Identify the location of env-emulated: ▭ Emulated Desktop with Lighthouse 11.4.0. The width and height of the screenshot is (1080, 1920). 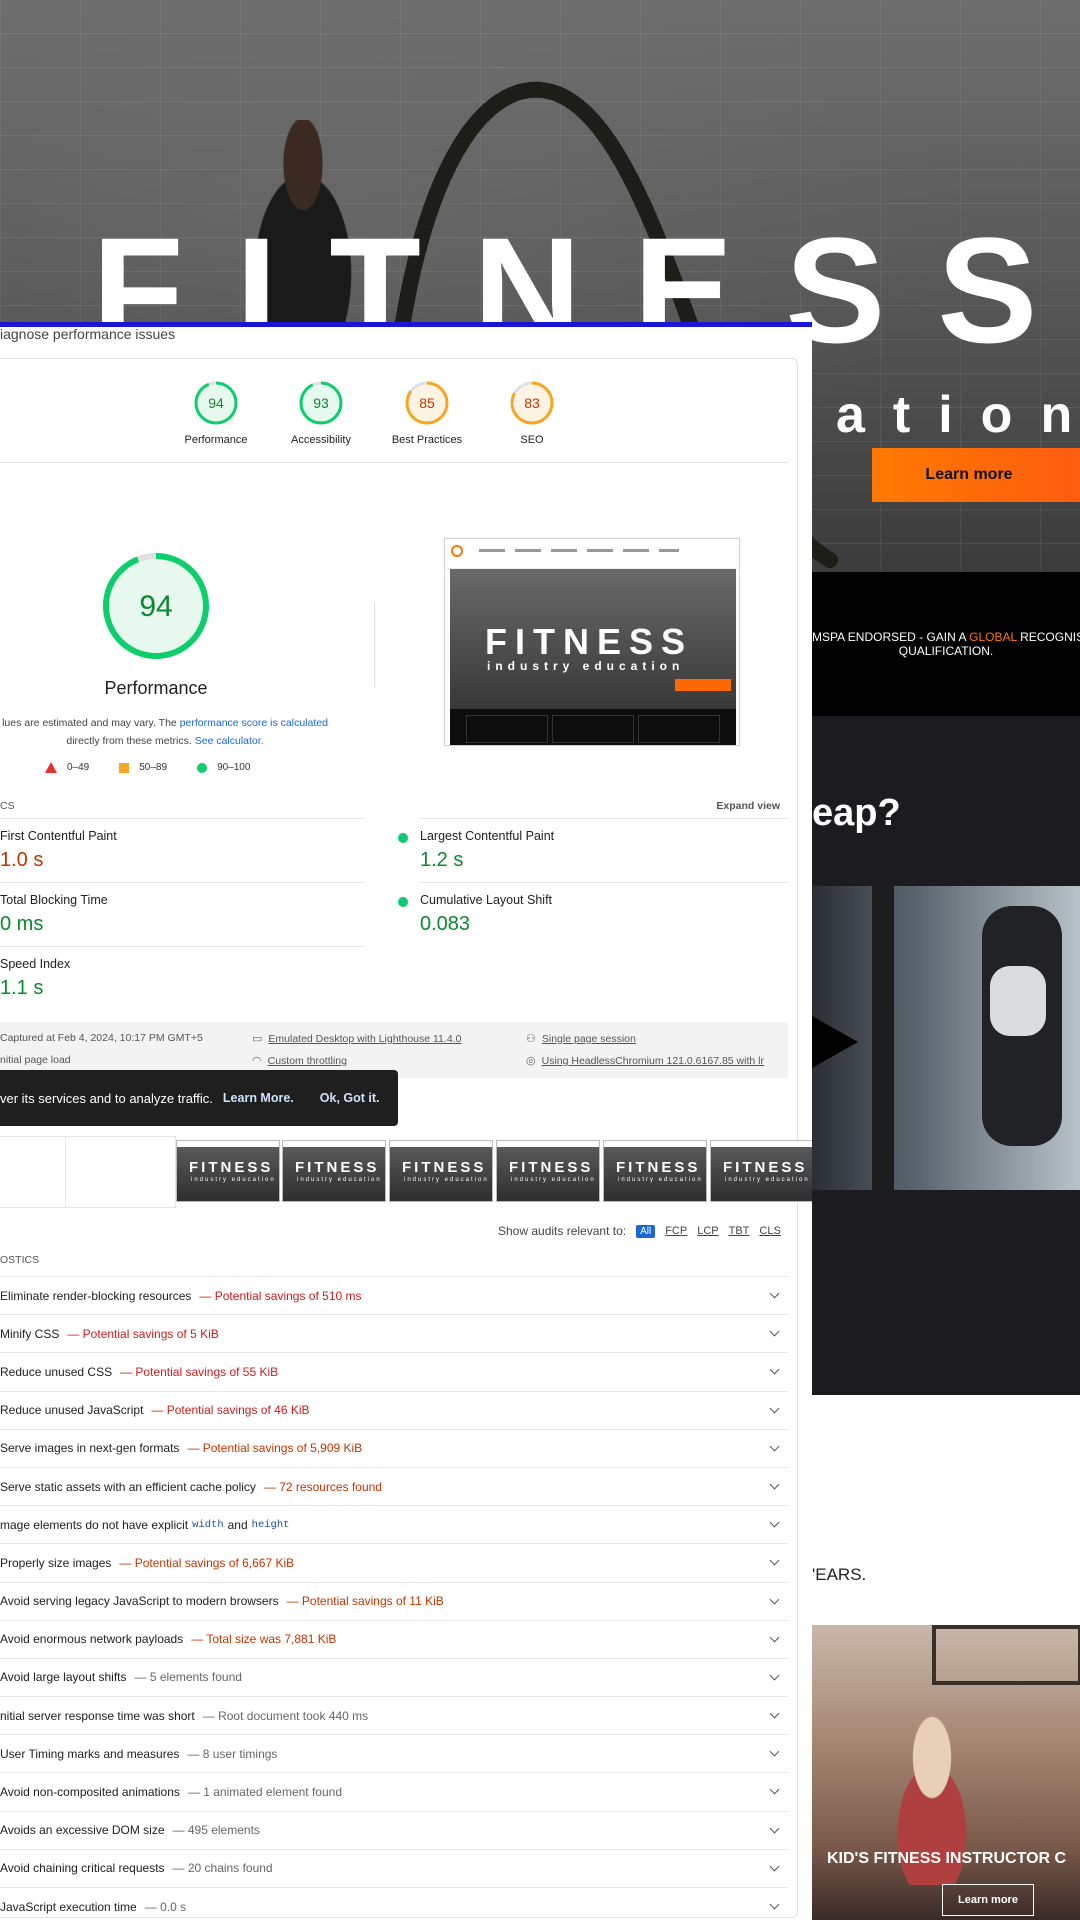
(356, 1039).